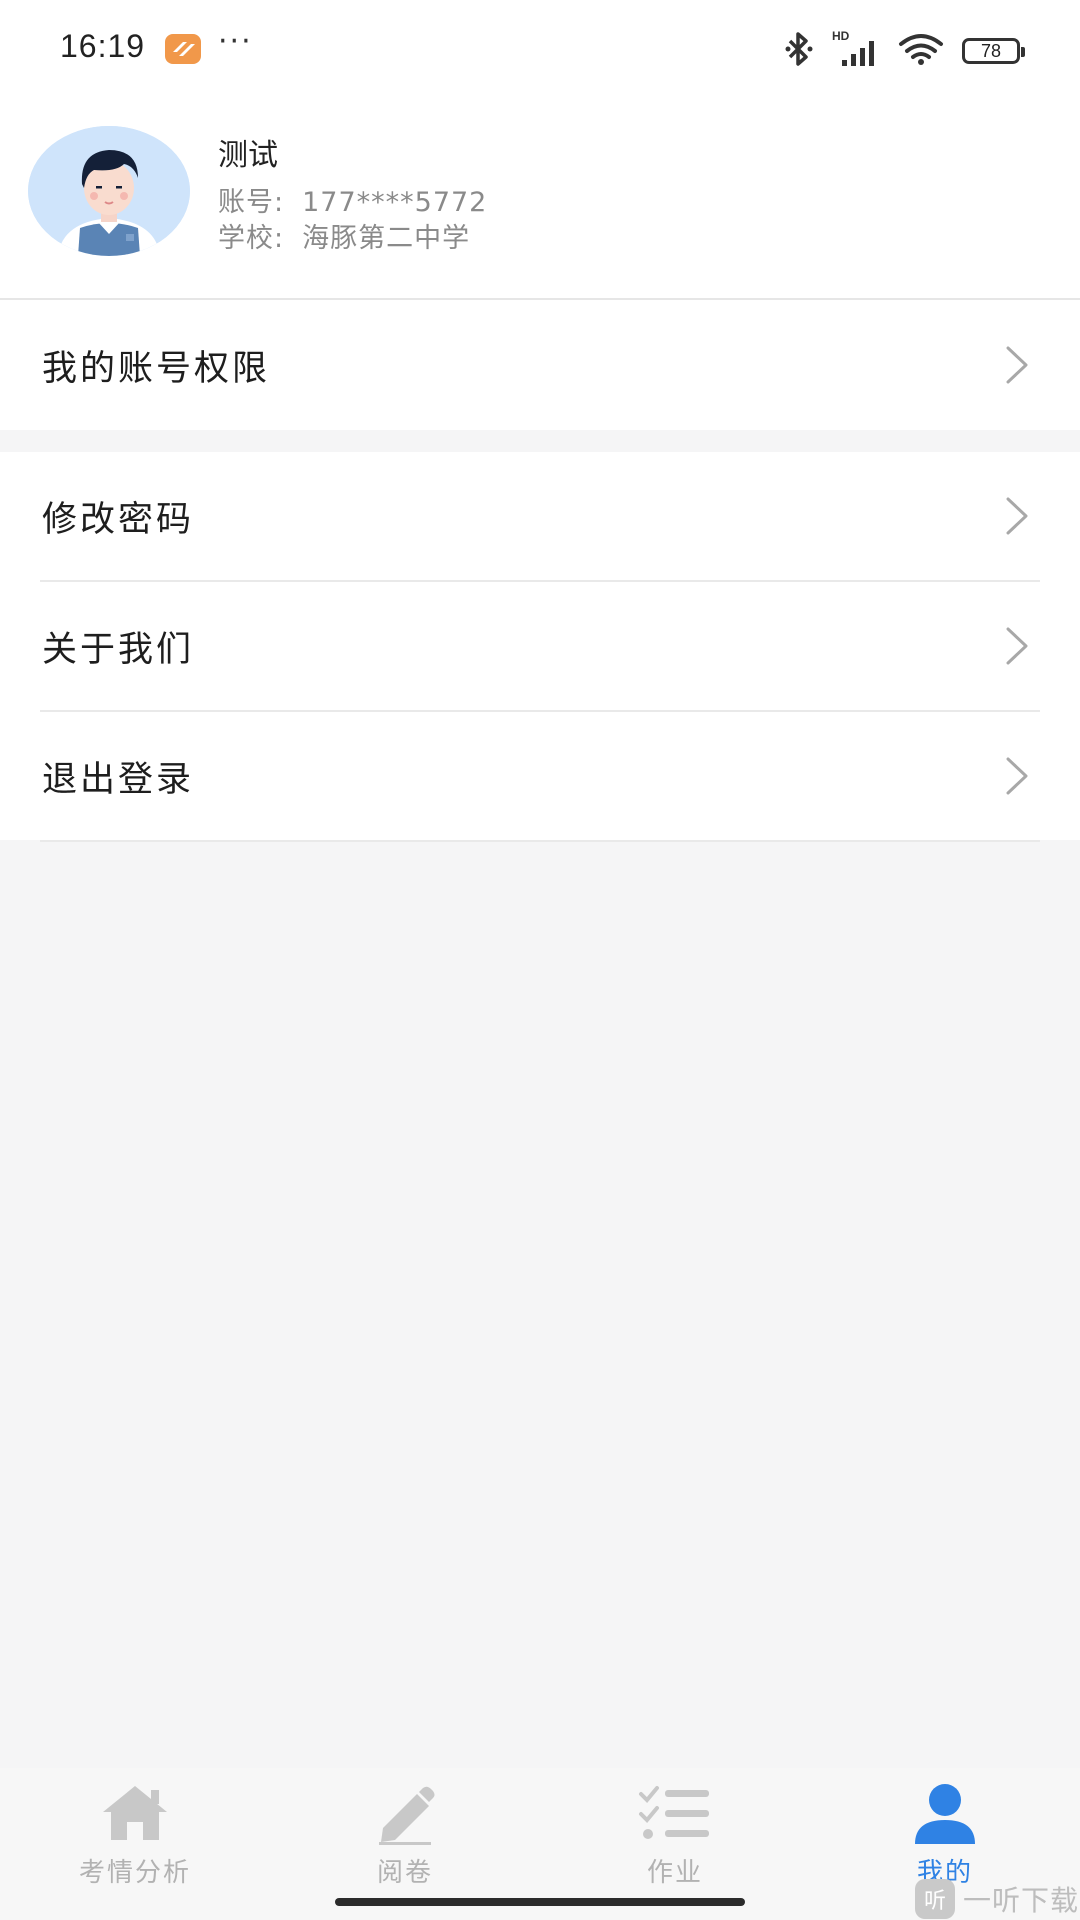 The width and height of the screenshot is (1080, 1920). What do you see at coordinates (386, 238) in the screenshot?
I see `school-value: 海豚第二中学` at bounding box center [386, 238].